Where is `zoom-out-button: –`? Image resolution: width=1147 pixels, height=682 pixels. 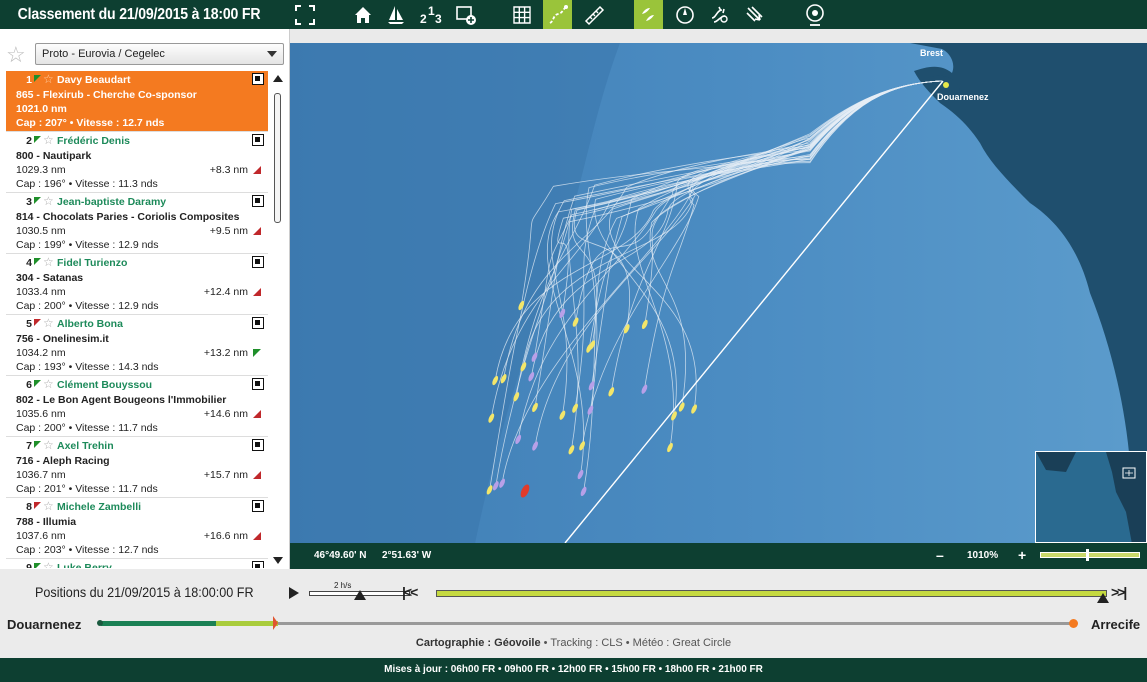
zoom-out-button: – is located at coordinates (940, 555).